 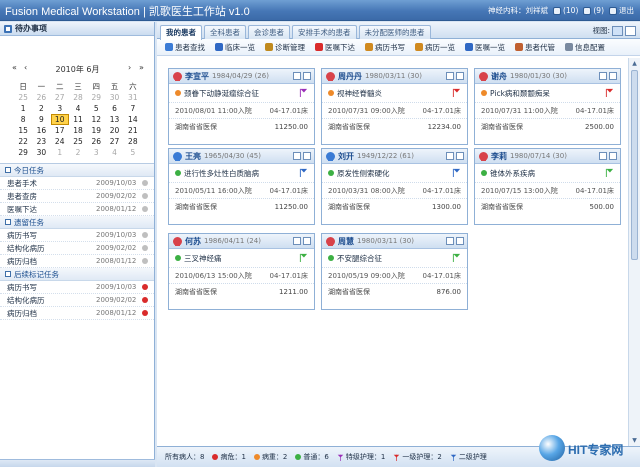 What do you see at coordinates (499, 156) in the screenshot?
I see `patient-name: 李莉` at bounding box center [499, 156].